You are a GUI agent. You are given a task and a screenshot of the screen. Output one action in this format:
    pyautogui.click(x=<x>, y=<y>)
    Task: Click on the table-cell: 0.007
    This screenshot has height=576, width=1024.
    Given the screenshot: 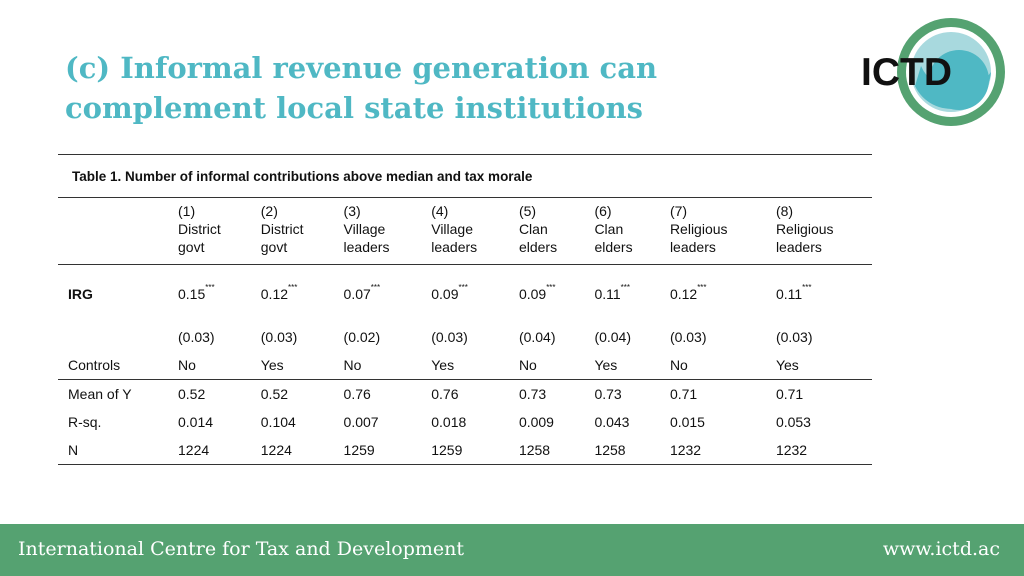 What is the action you would take?
    pyautogui.click(x=361, y=422)
    